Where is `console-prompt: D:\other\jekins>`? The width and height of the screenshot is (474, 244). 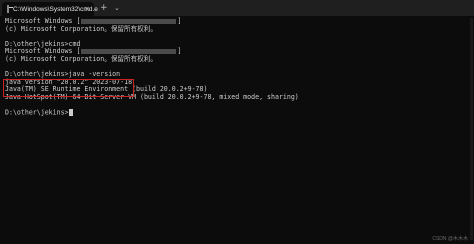
console-prompt: D:\other\jekins> is located at coordinates (237, 113).